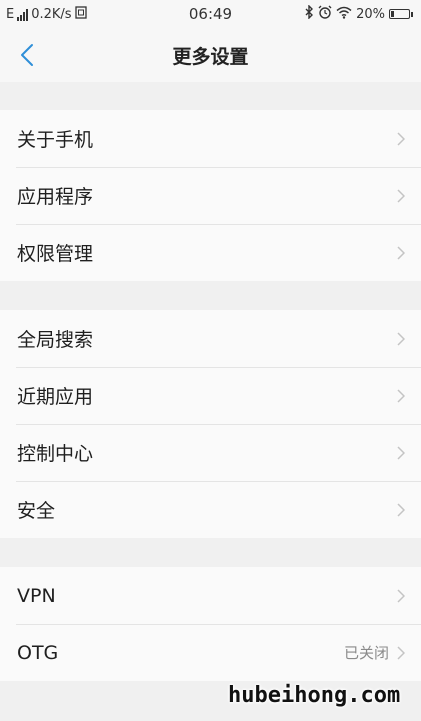 The height and width of the screenshot is (721, 421). Describe the element at coordinates (210, 652) in the screenshot. I see `setting-item-otg: OTG 已关闭` at that location.